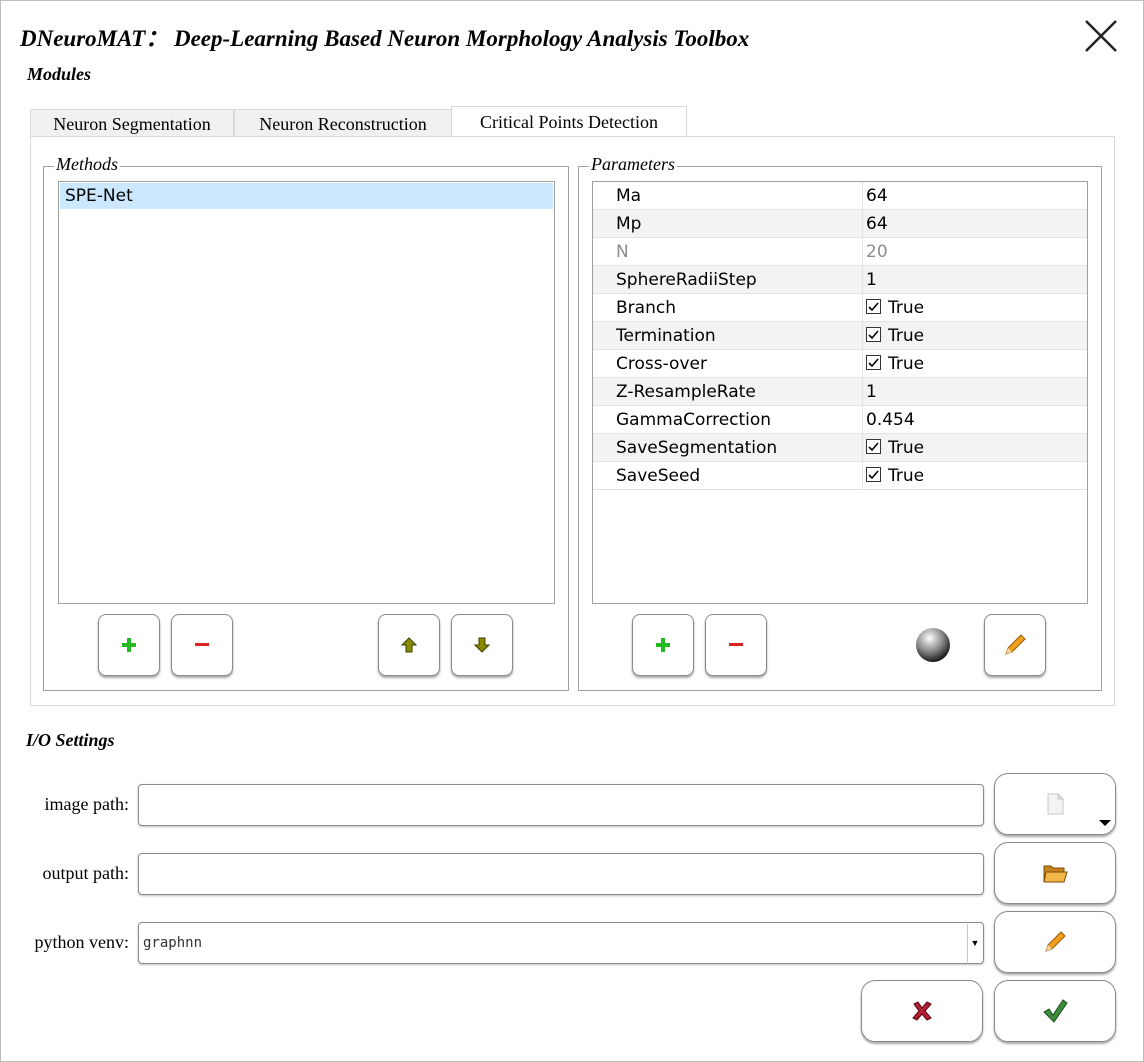 The width and height of the screenshot is (1144, 1062). I want to click on parameter-value-cell: 0.454, so click(974, 419).